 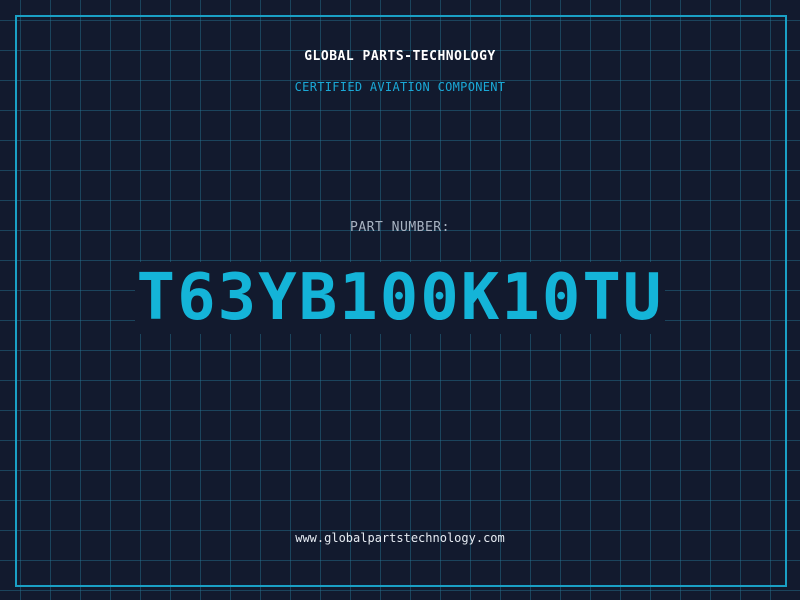 What do you see at coordinates (400, 227) in the screenshot?
I see `part-number-label: PART NUMBER:` at bounding box center [400, 227].